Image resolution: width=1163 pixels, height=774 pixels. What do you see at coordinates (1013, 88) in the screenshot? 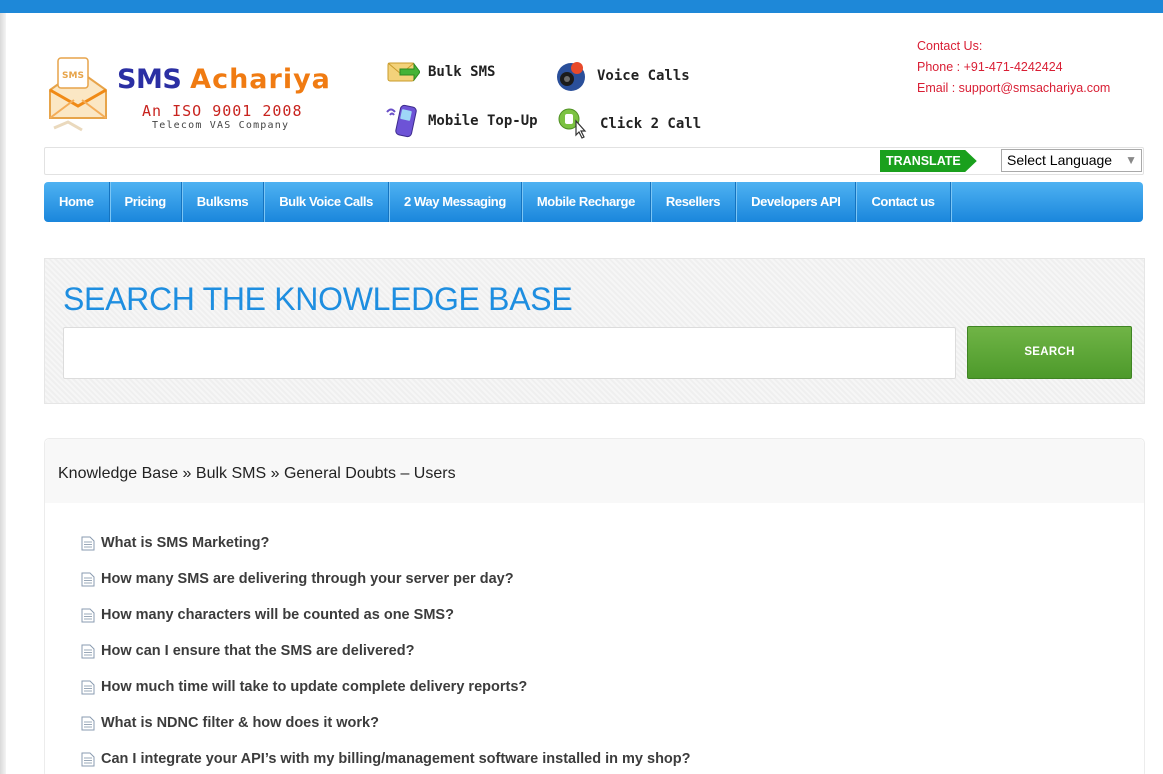
I see `contact-email: Email : support@smsachariya.com` at bounding box center [1013, 88].